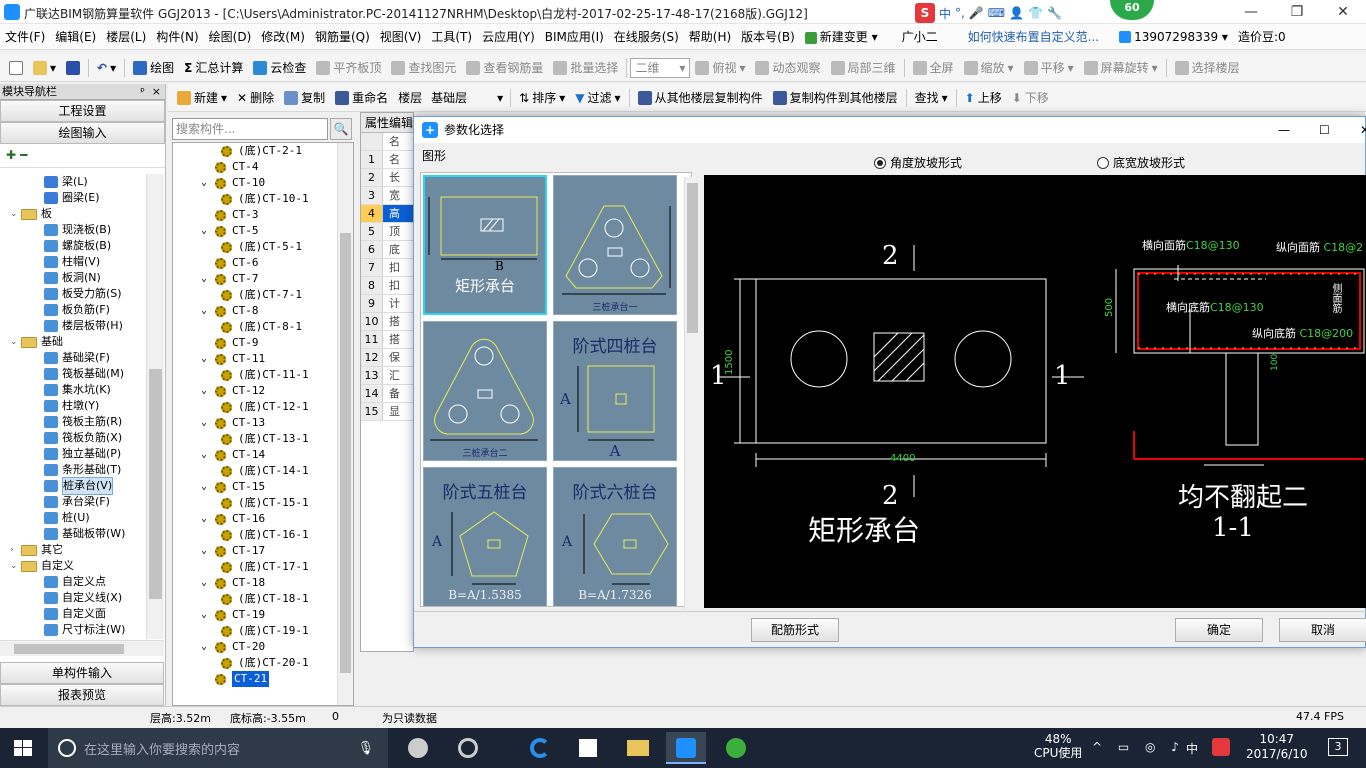  What do you see at coordinates (1343, 12) in the screenshot?
I see `close-button: ✕` at bounding box center [1343, 12].